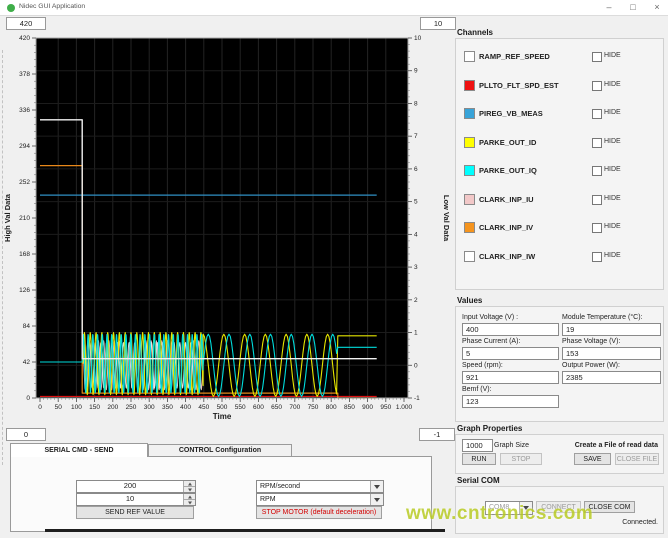 This screenshot has height=538, width=668. I want to click on watermark: www.cntronics.com, so click(500, 513).